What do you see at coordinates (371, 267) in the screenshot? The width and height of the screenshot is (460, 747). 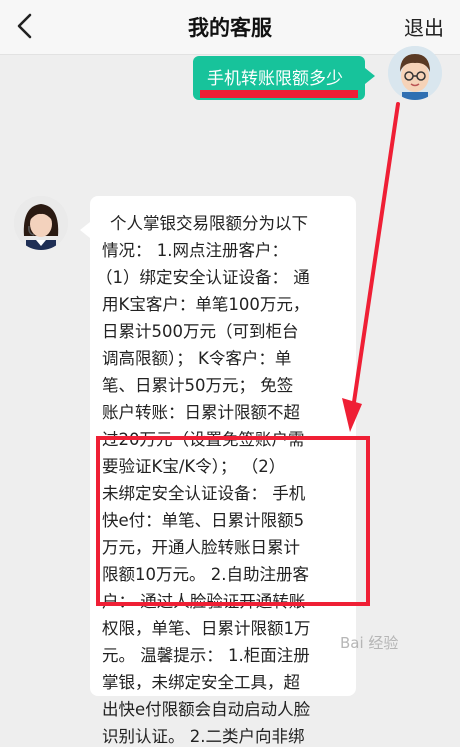 I see `annotation-arrow` at bounding box center [371, 267].